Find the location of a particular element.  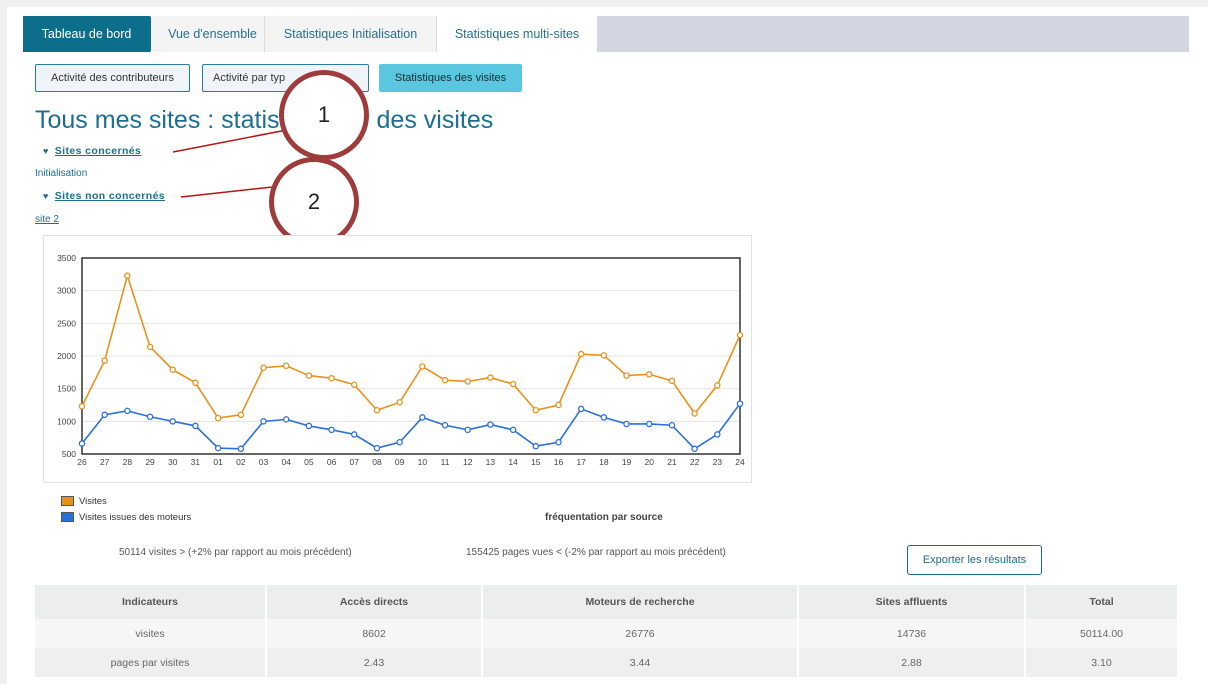

table-cell: 3.10 is located at coordinates (1101, 662).